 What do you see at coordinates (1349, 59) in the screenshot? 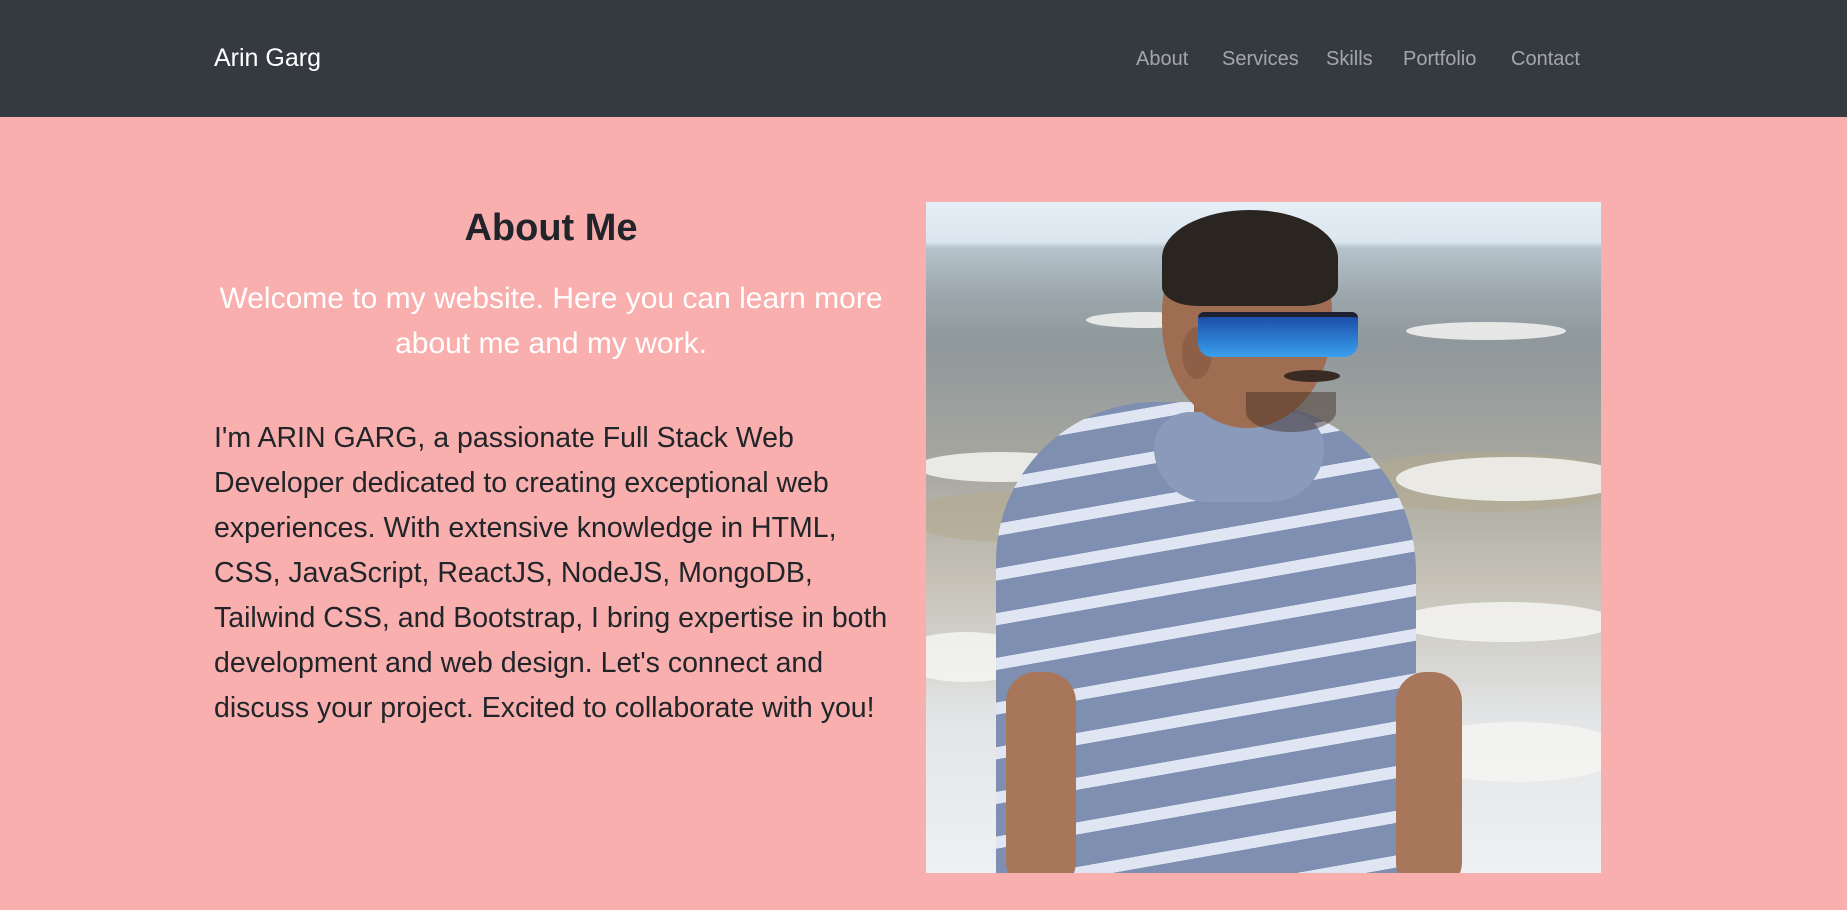
I see `nav-link-skills: Skills` at bounding box center [1349, 59].